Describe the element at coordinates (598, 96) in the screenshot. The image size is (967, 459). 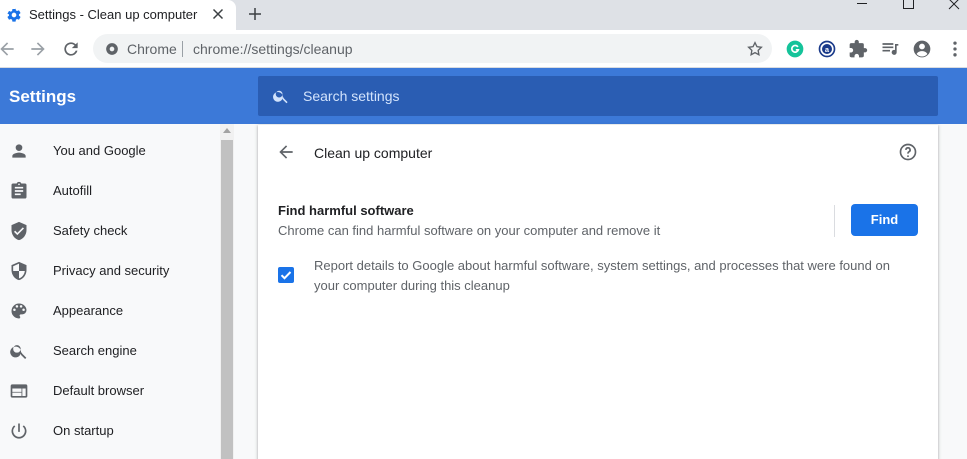
I see `search-settings-bar: Search settings` at that location.